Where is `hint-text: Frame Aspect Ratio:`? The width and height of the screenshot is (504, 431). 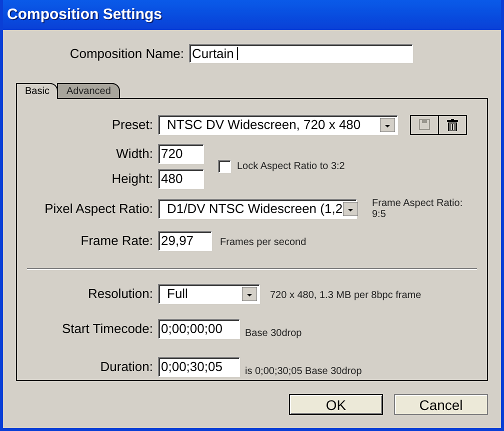 hint-text: Frame Aspect Ratio: is located at coordinates (417, 203).